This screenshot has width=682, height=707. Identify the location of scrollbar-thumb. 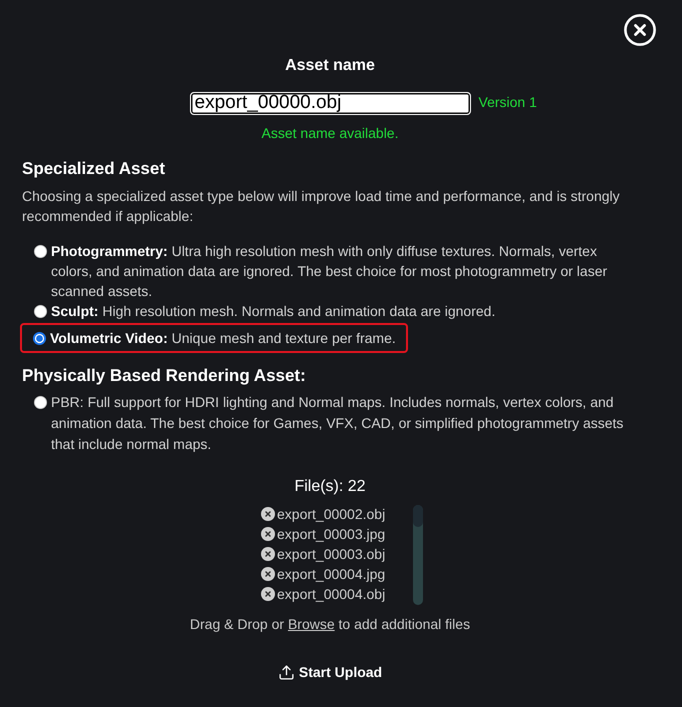
(418, 516).